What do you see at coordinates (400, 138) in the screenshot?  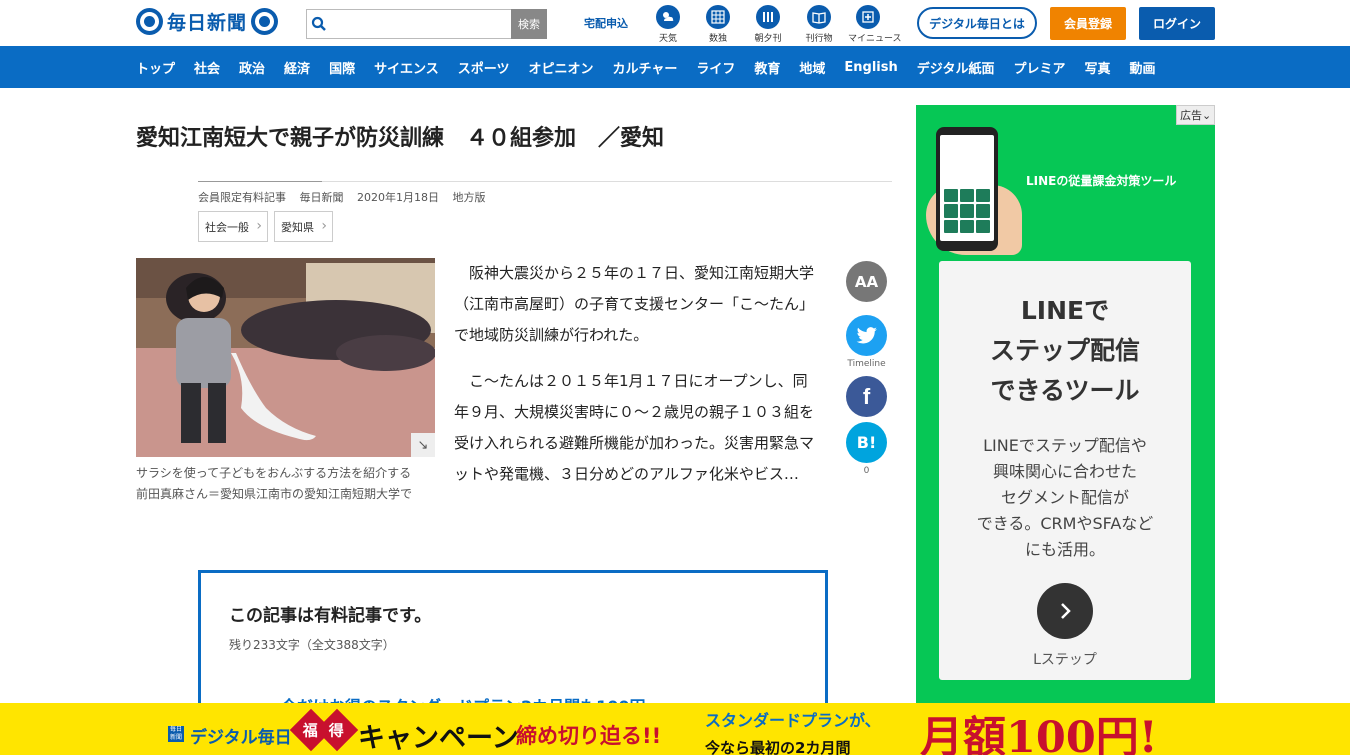 I see `article-title: 愛知江南短大で親子が防災訓練 ４０組参加 ／愛知` at bounding box center [400, 138].